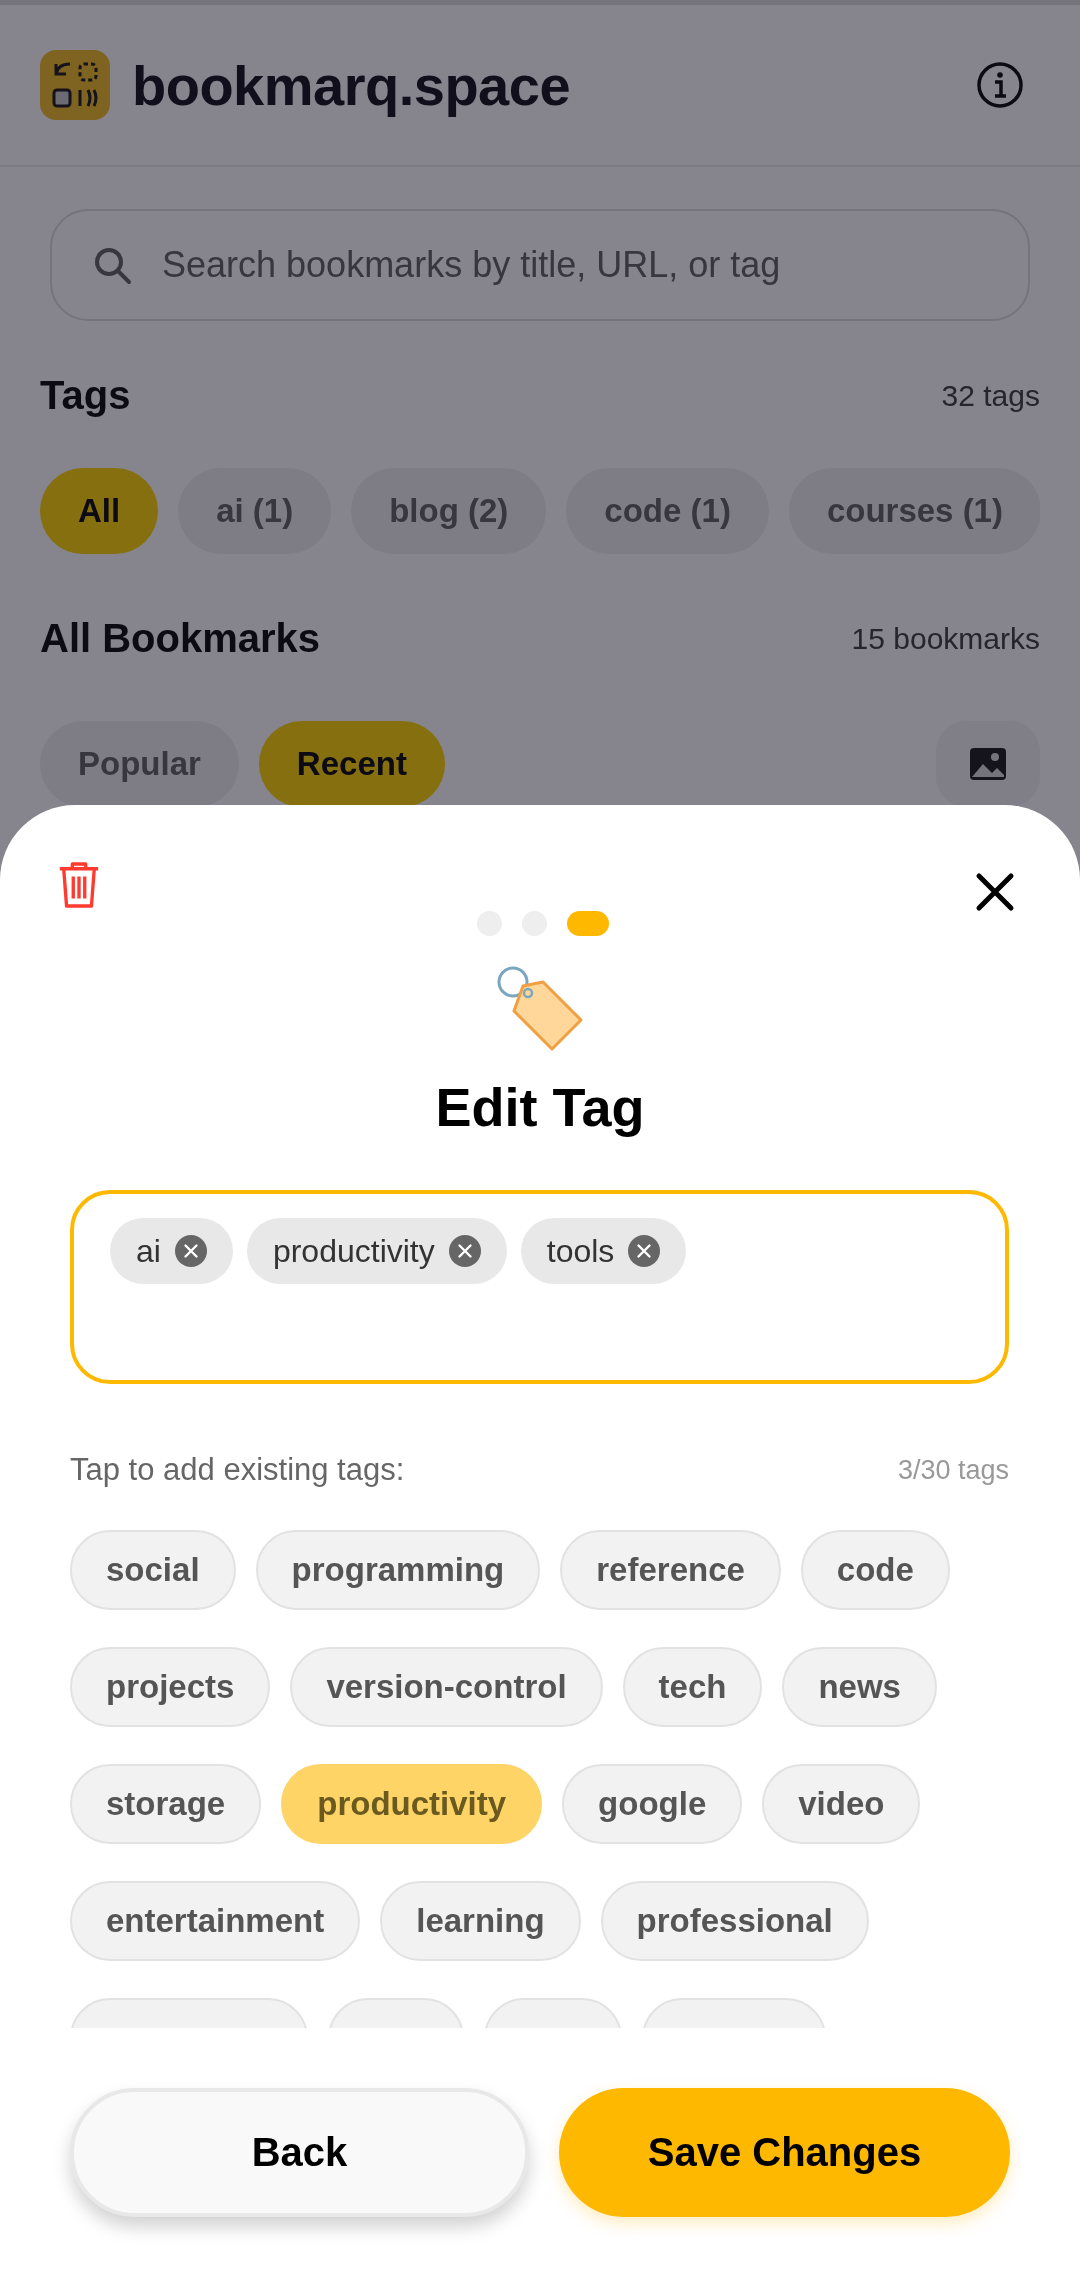 The height and width of the screenshot is (2286, 1080). Describe the element at coordinates (351, 764) in the screenshot. I see `sort-tab: Recent` at that location.